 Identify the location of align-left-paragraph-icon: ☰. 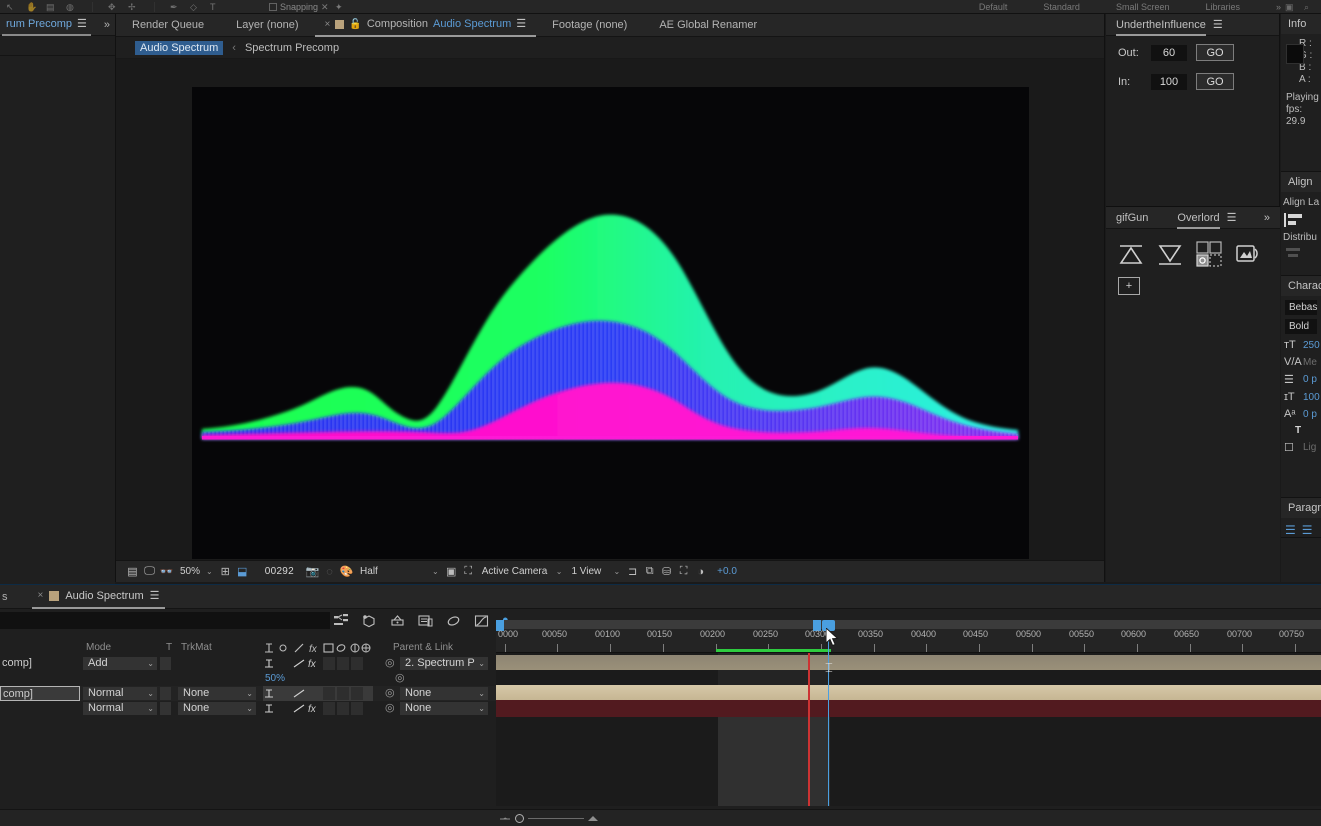
(1290, 530).